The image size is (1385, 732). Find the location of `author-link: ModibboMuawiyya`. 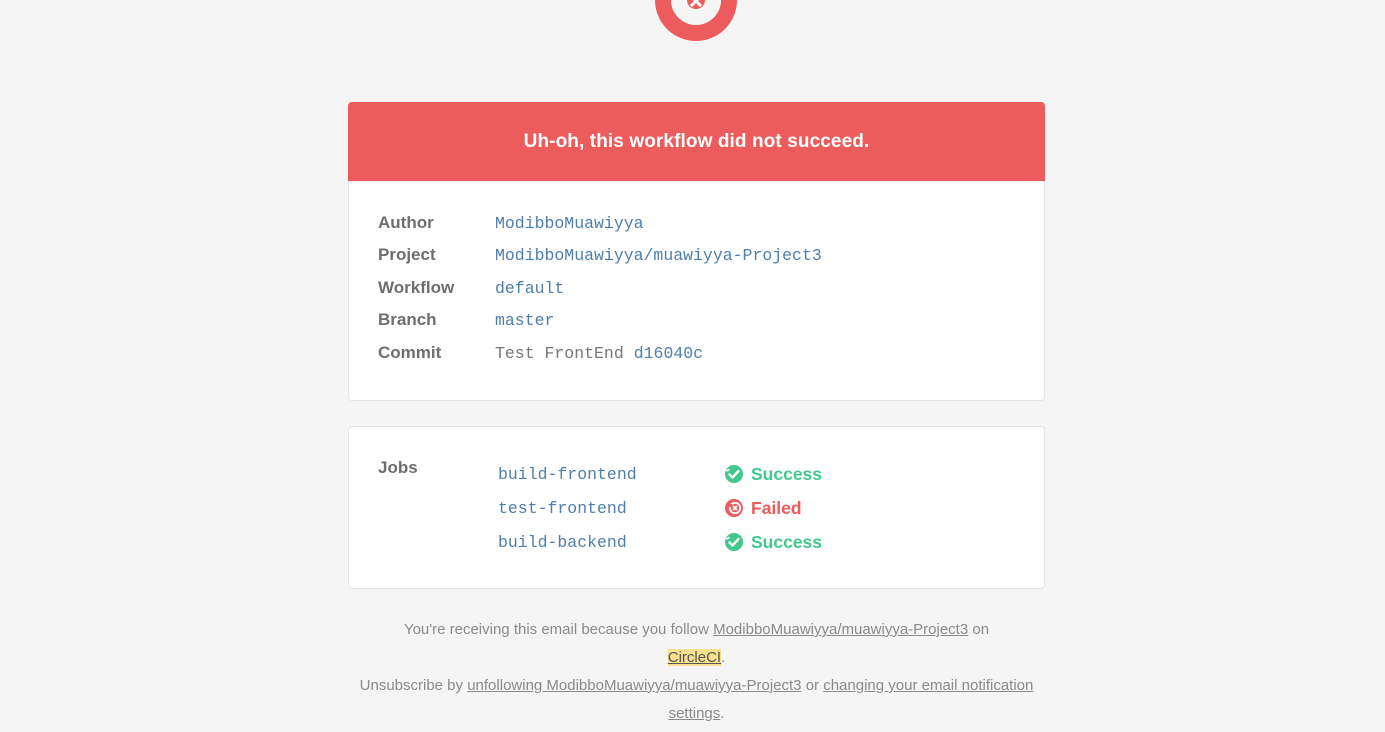

author-link: ModibboMuawiyya is located at coordinates (569, 223).